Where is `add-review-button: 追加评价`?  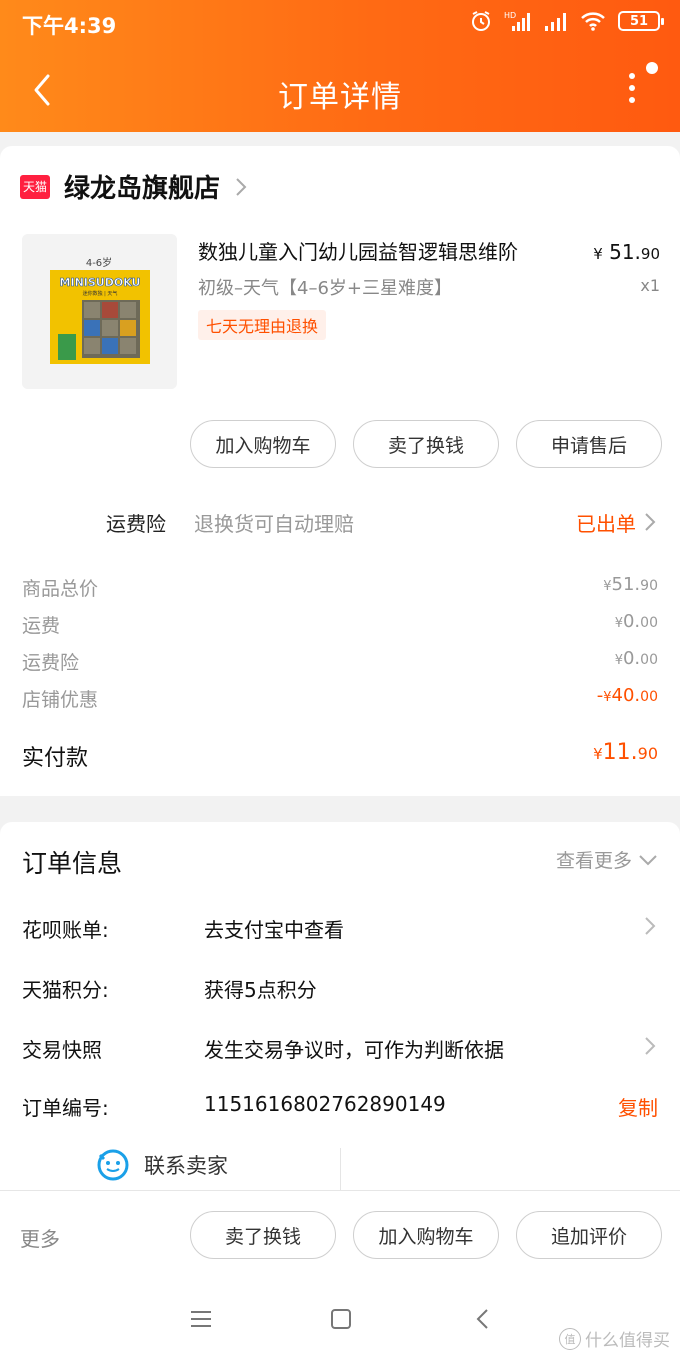 add-review-button: 追加评价 is located at coordinates (589, 1235).